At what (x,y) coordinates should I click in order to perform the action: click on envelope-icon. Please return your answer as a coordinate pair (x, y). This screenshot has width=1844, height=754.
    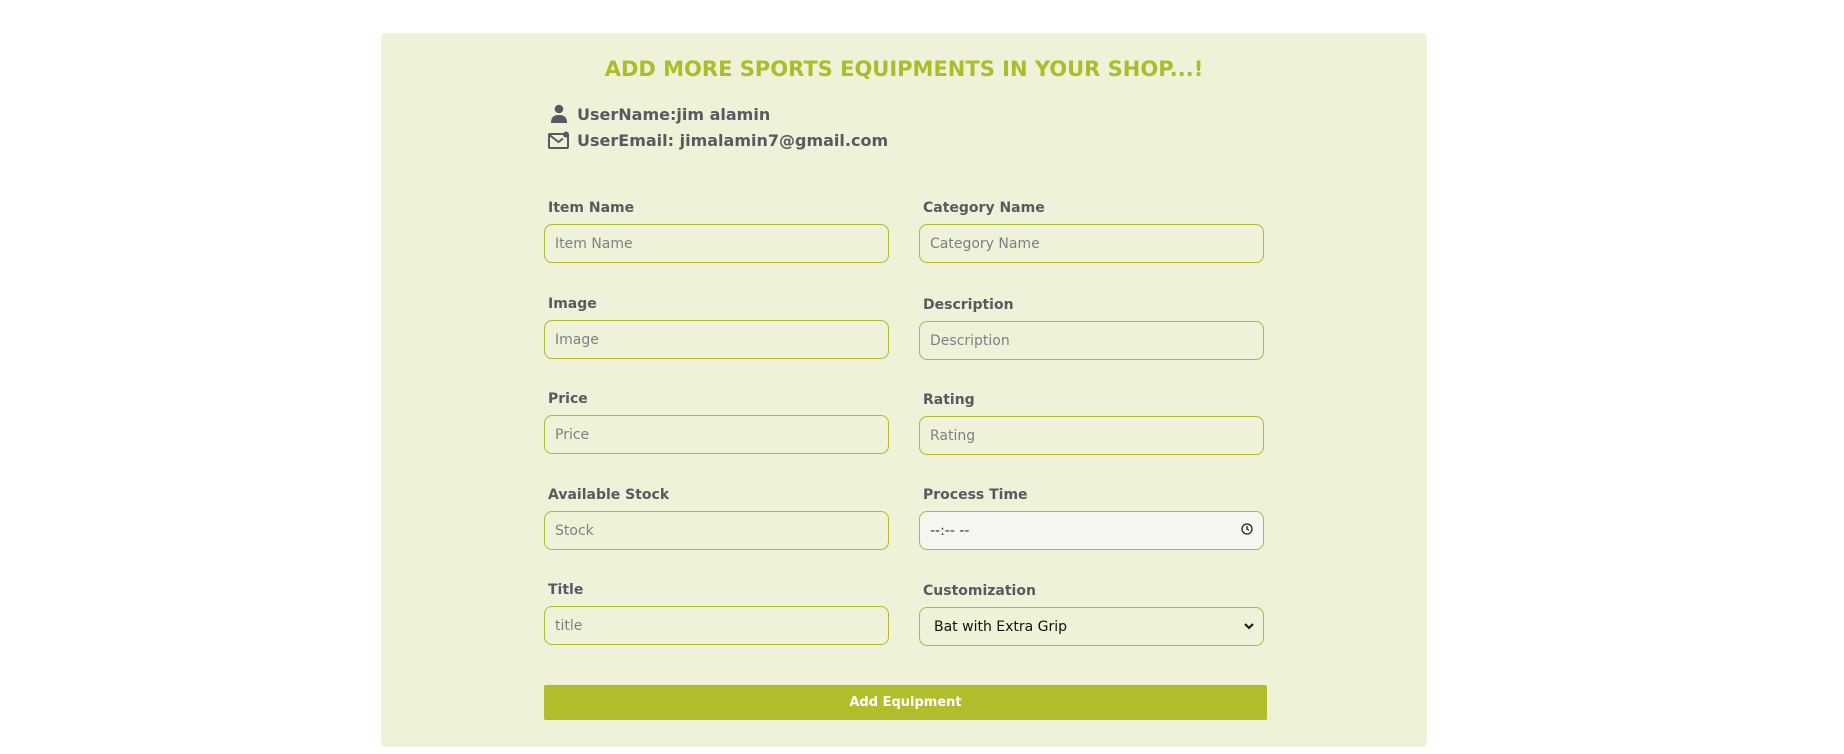
    Looking at the image, I should click on (559, 140).